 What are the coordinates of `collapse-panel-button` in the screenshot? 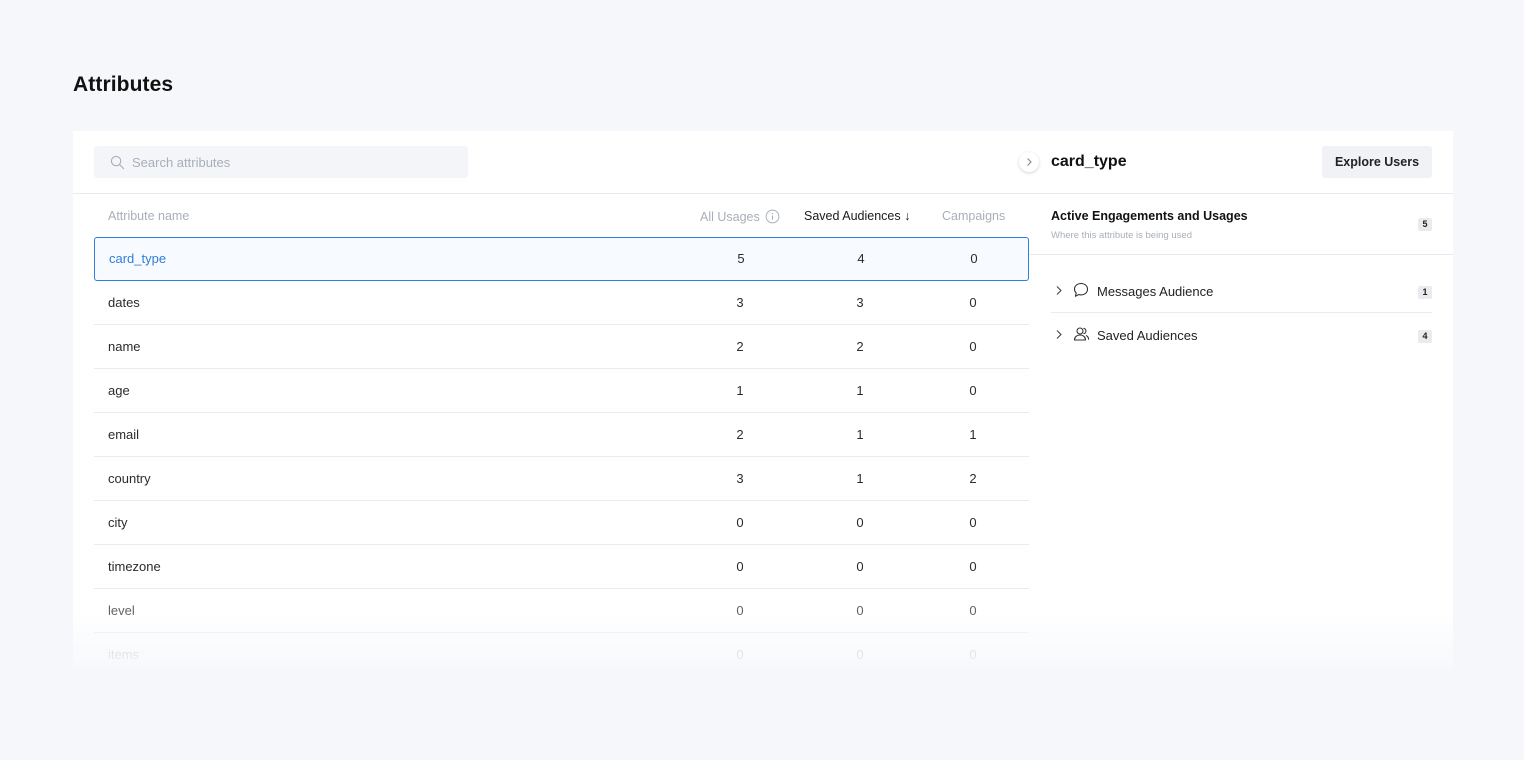 It's located at (1029, 162).